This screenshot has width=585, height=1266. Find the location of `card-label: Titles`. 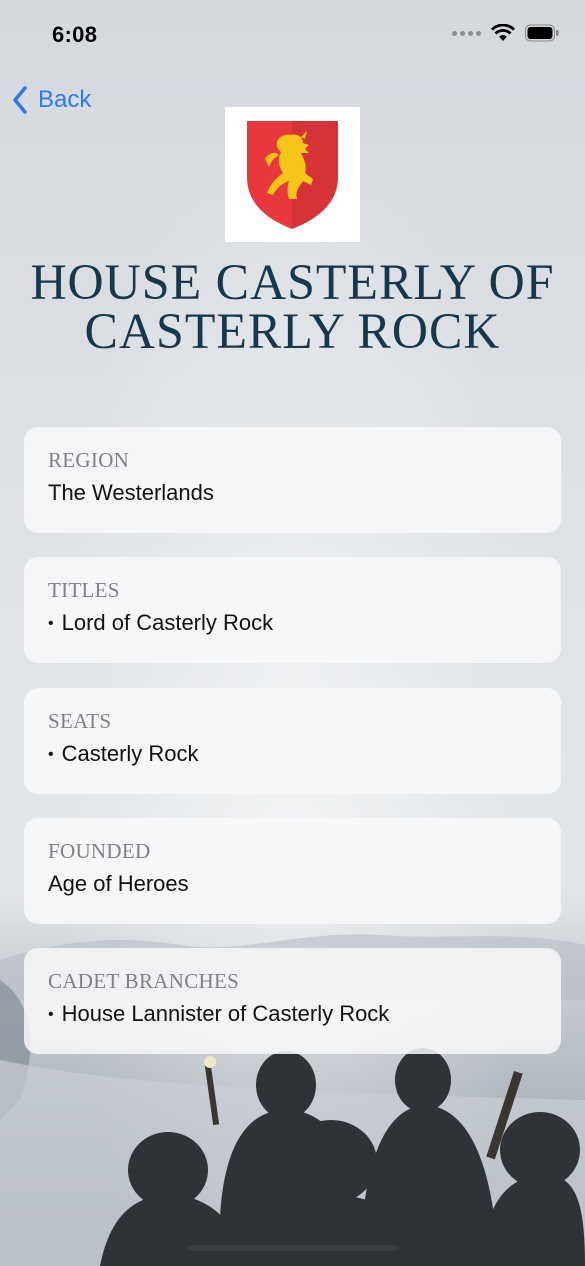

card-label: Titles is located at coordinates (84, 590).